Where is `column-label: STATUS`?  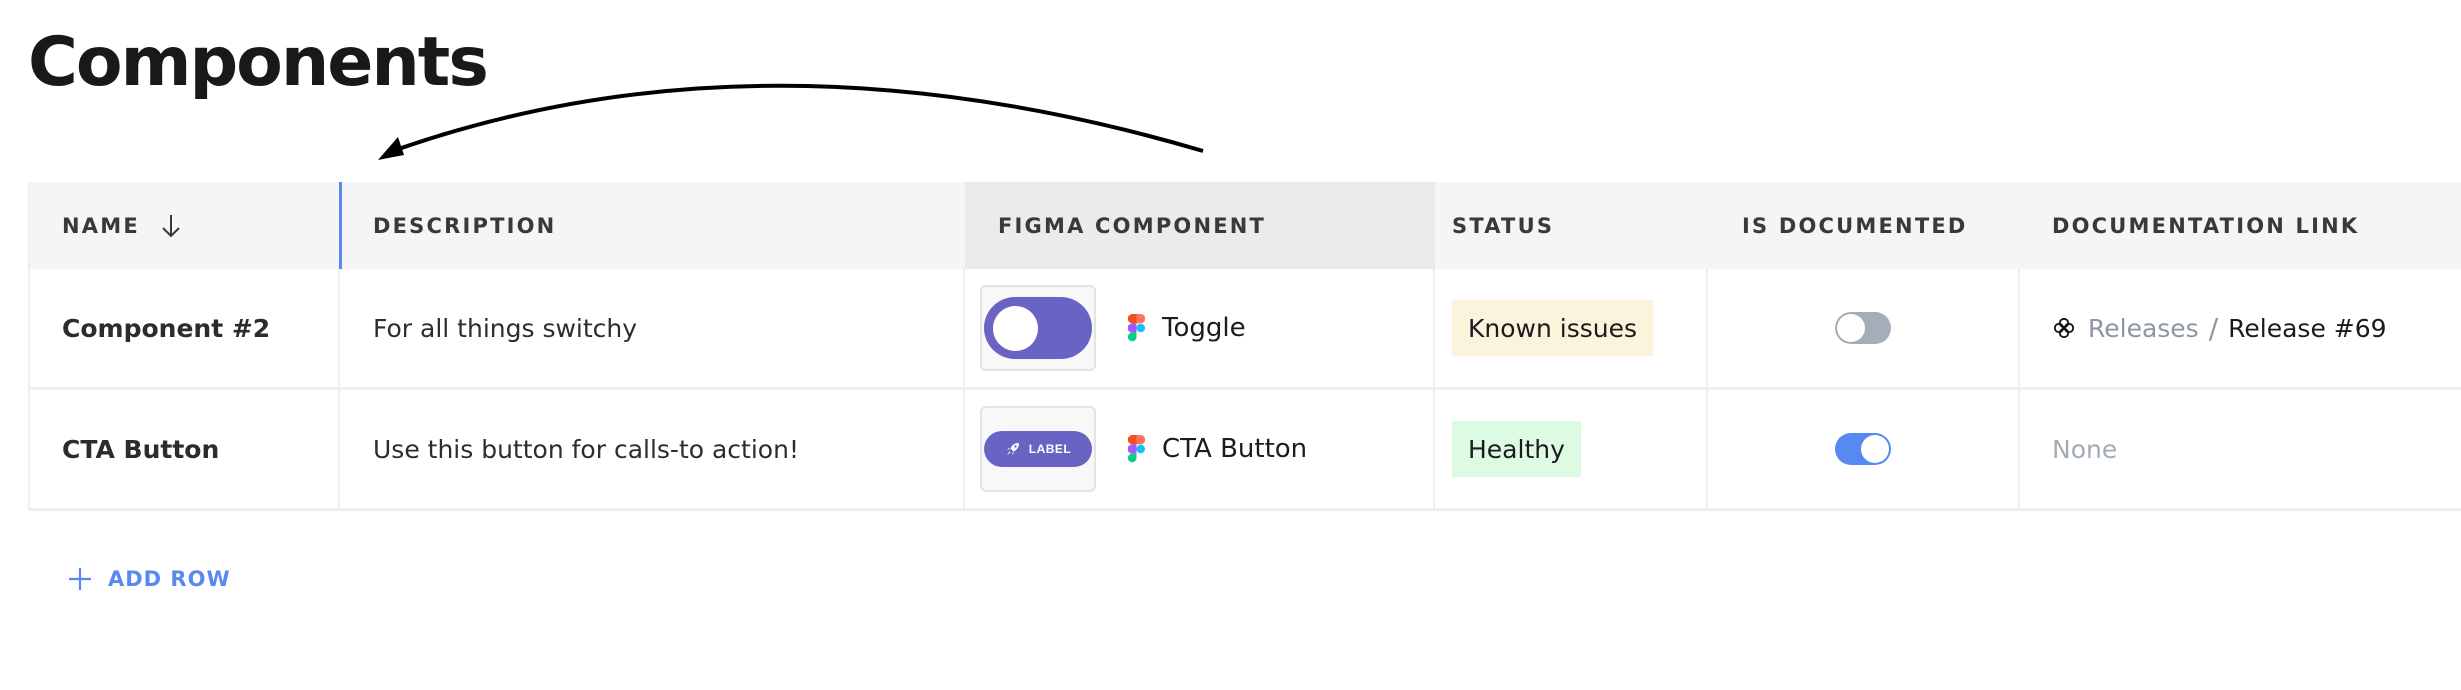 column-label: STATUS is located at coordinates (1503, 225).